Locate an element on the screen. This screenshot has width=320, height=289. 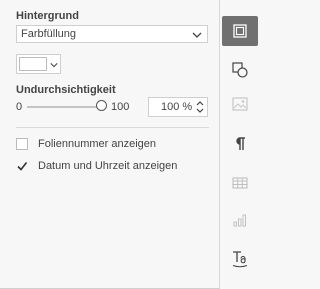
image-settings-icon is located at coordinates (240, 104).